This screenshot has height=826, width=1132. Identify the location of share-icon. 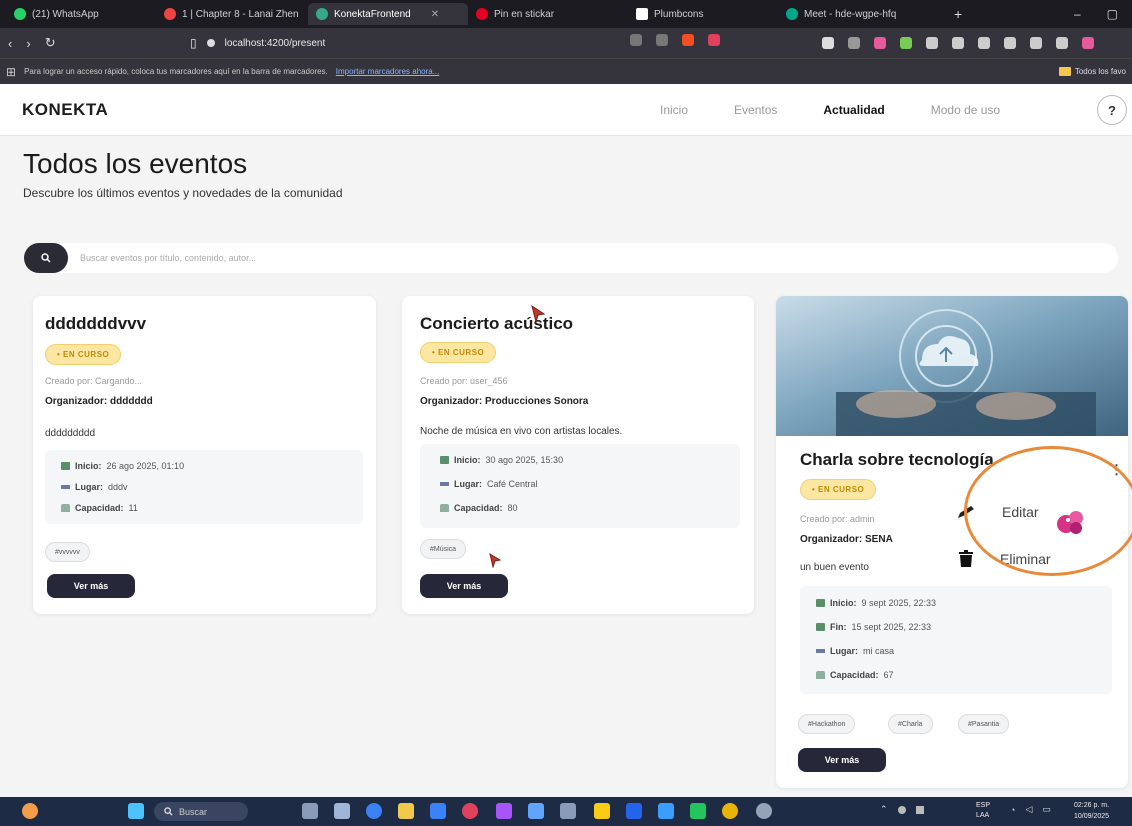
(662, 40).